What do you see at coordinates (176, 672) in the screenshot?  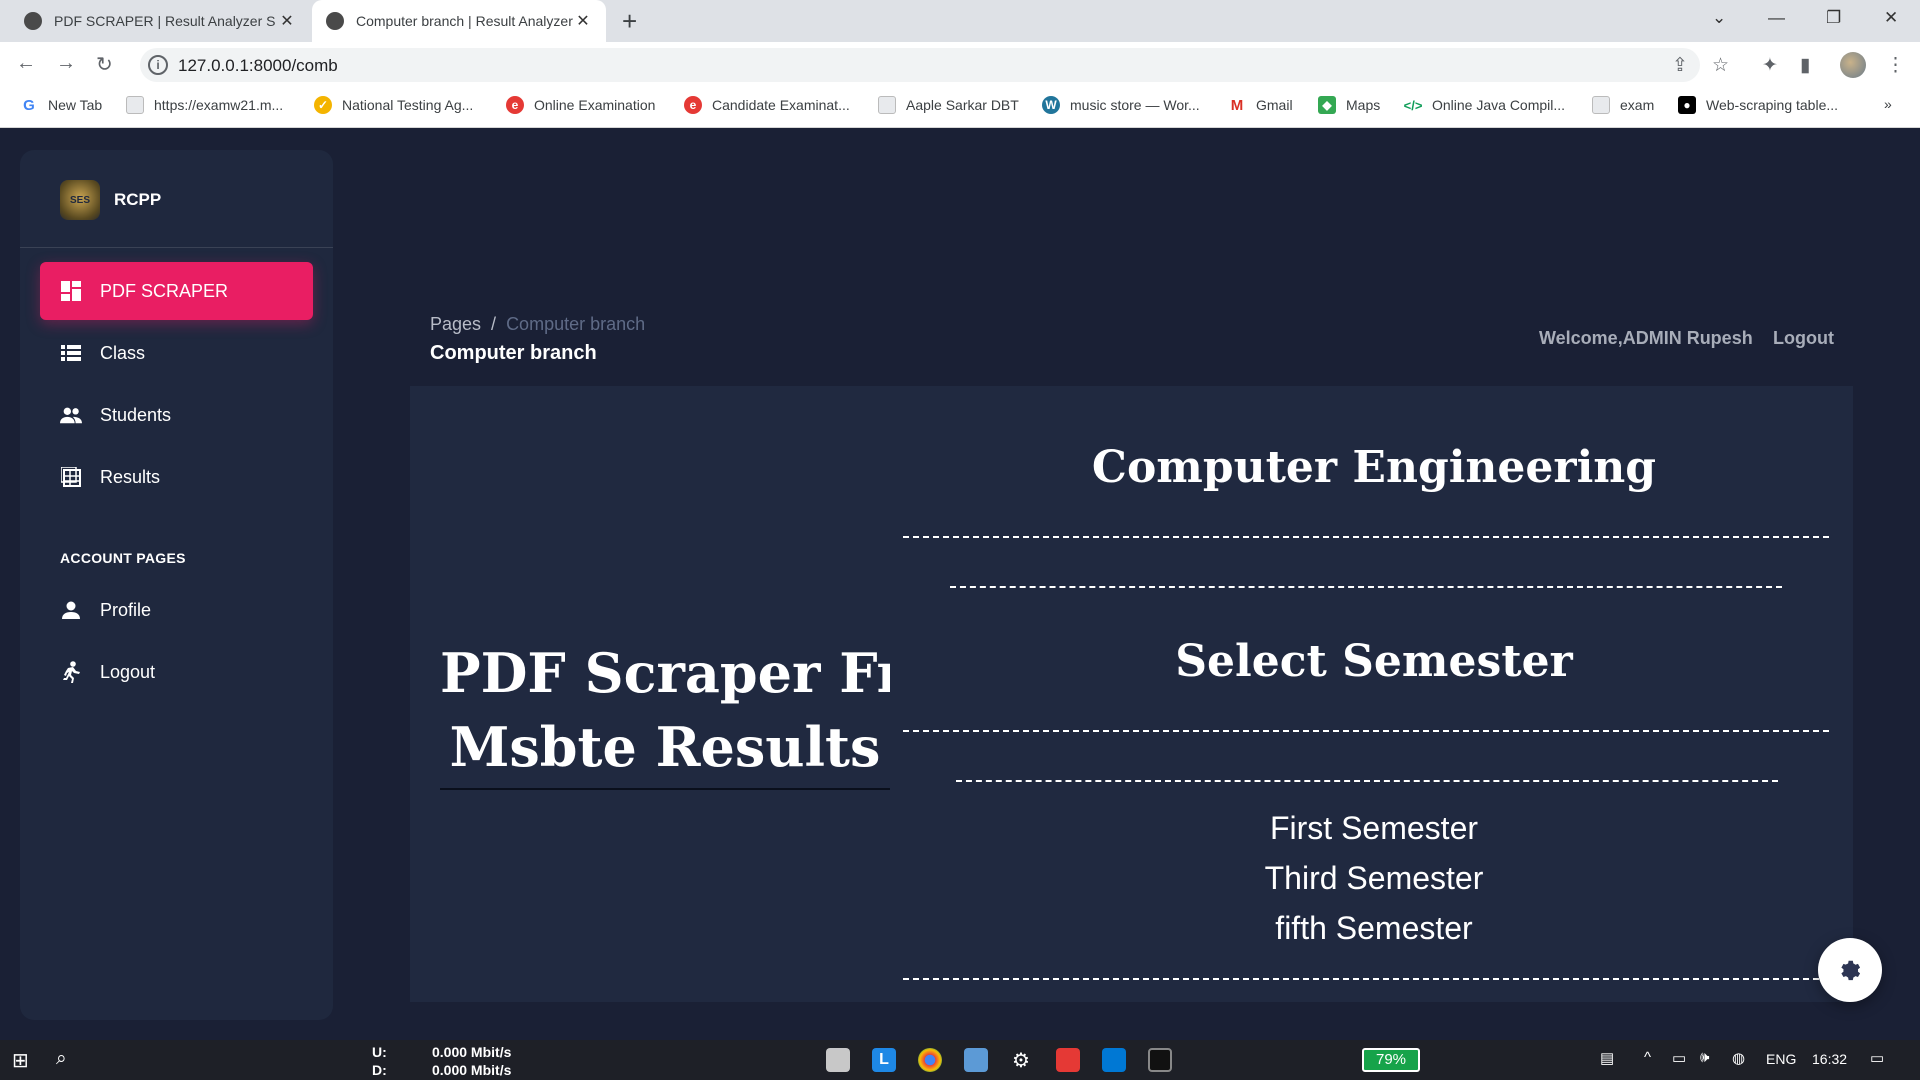 I see `sidebar-item-logout: Logout` at bounding box center [176, 672].